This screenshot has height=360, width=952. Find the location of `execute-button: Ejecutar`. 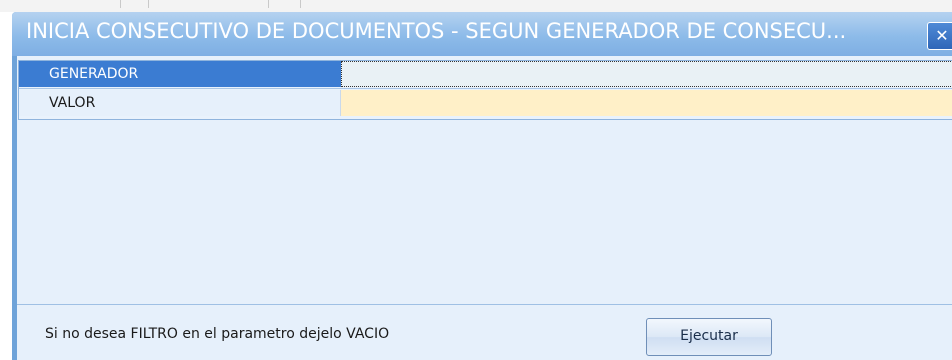

execute-button: Ejecutar is located at coordinates (709, 337).